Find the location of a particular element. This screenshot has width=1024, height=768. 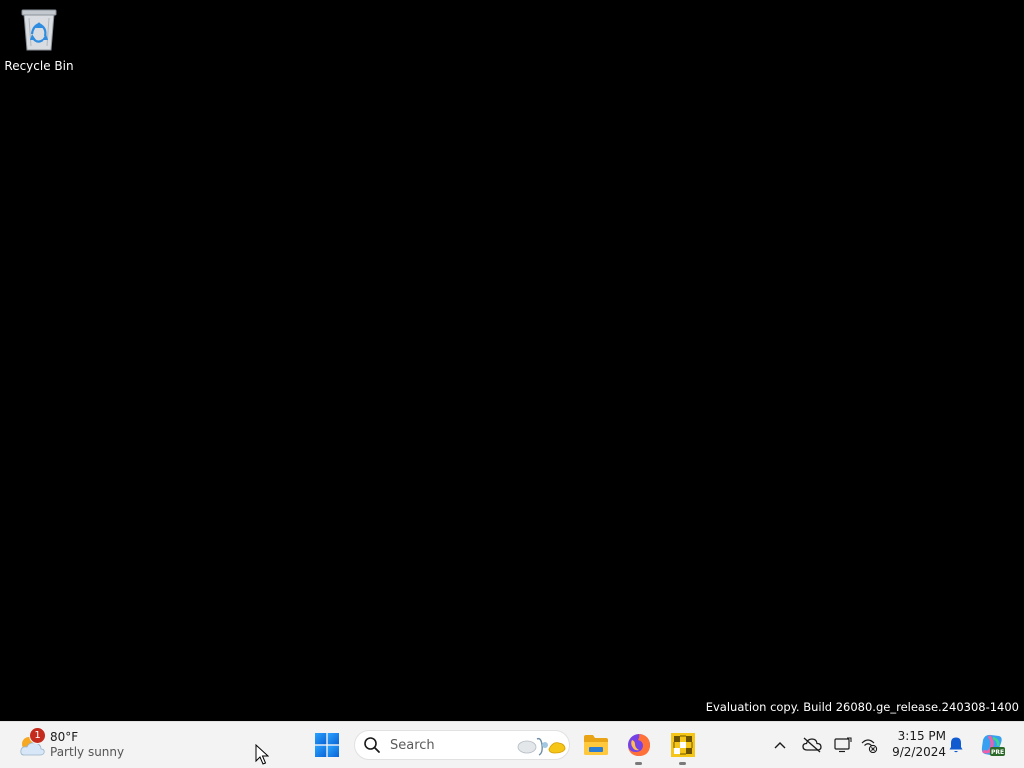

windows-logo-icon is located at coordinates (327, 745).